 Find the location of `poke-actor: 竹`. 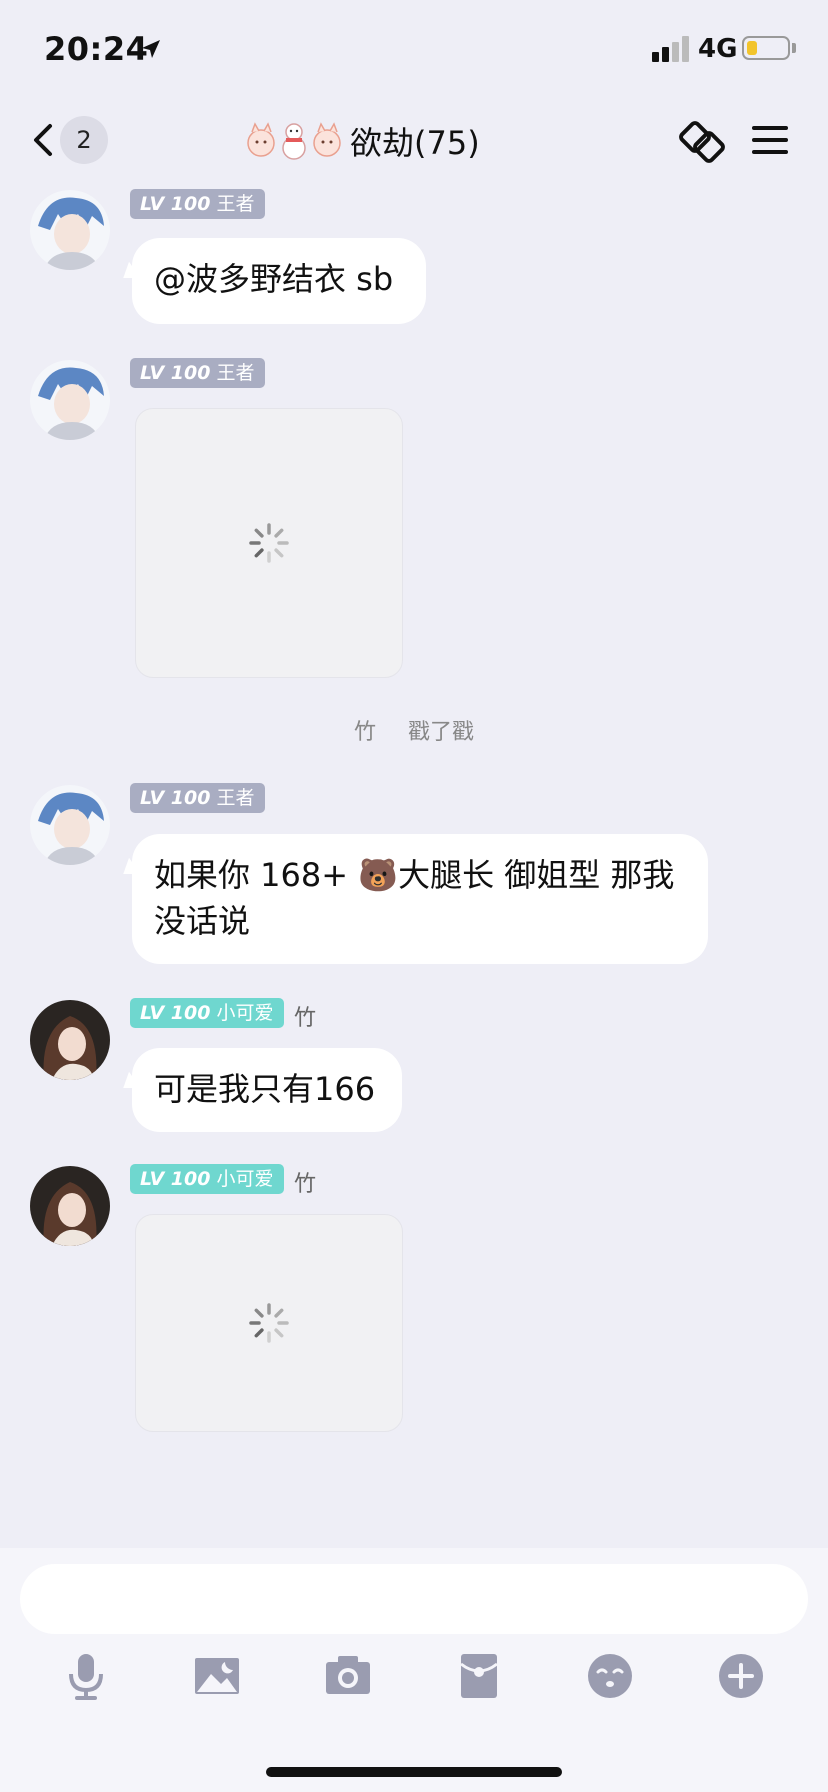

poke-actor: 竹 is located at coordinates (364, 732).